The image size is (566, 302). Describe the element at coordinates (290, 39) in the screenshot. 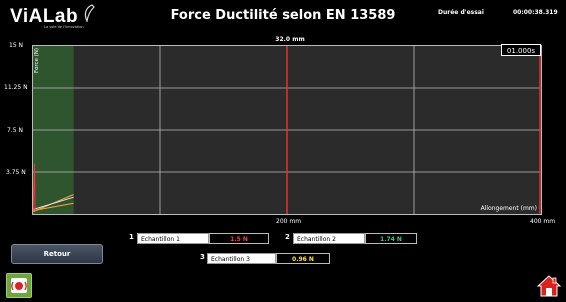

I see `current-position-label: 32.0 mm` at that location.